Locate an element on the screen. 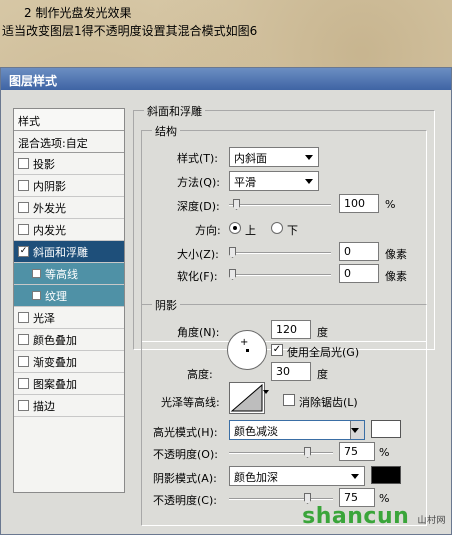 This screenshot has width=452, height=535. depth-input: 100 is located at coordinates (359, 203).